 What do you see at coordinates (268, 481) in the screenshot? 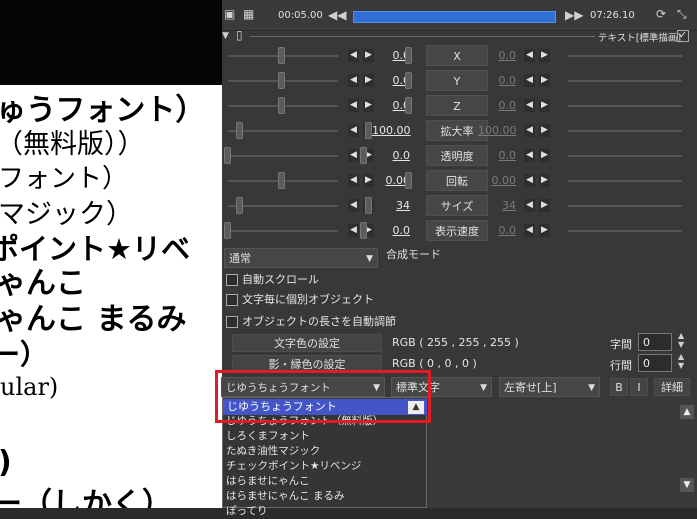
I see `font-list-item: はらませにゃんこ` at bounding box center [268, 481].